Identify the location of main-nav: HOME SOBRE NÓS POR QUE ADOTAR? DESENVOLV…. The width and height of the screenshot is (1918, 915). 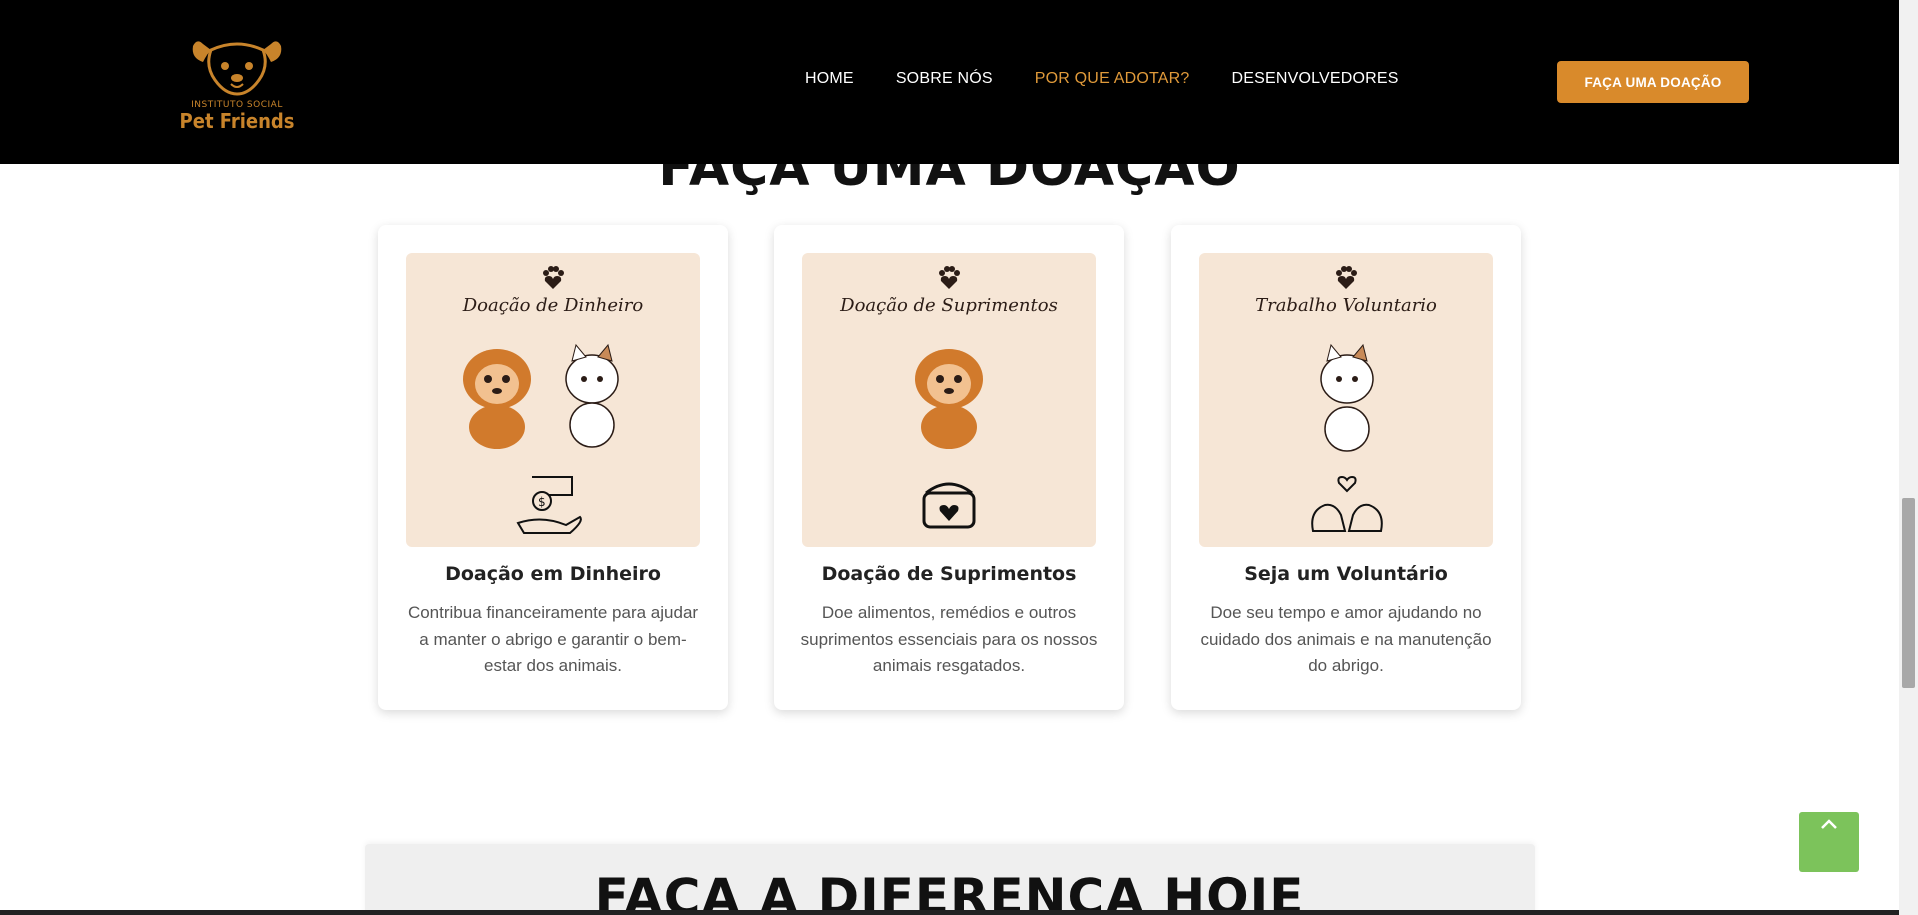
(1123, 79).